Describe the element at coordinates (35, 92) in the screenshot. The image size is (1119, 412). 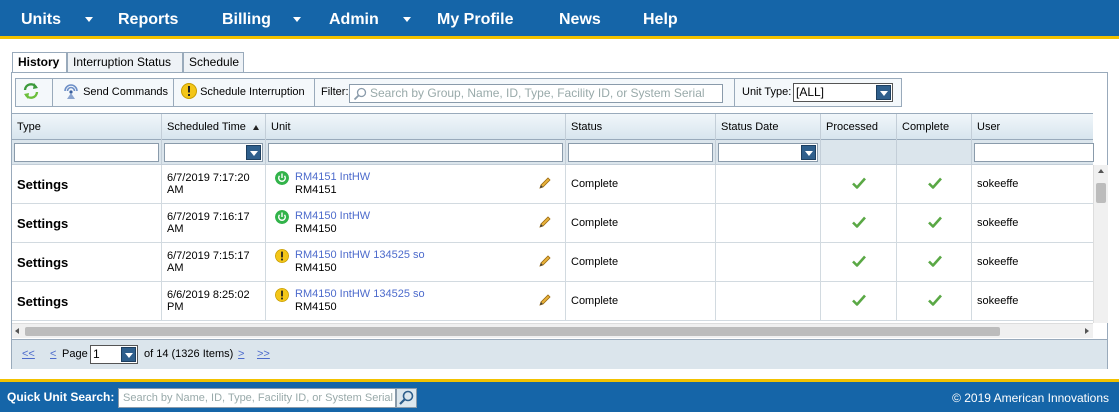
I see `refresh-button` at that location.